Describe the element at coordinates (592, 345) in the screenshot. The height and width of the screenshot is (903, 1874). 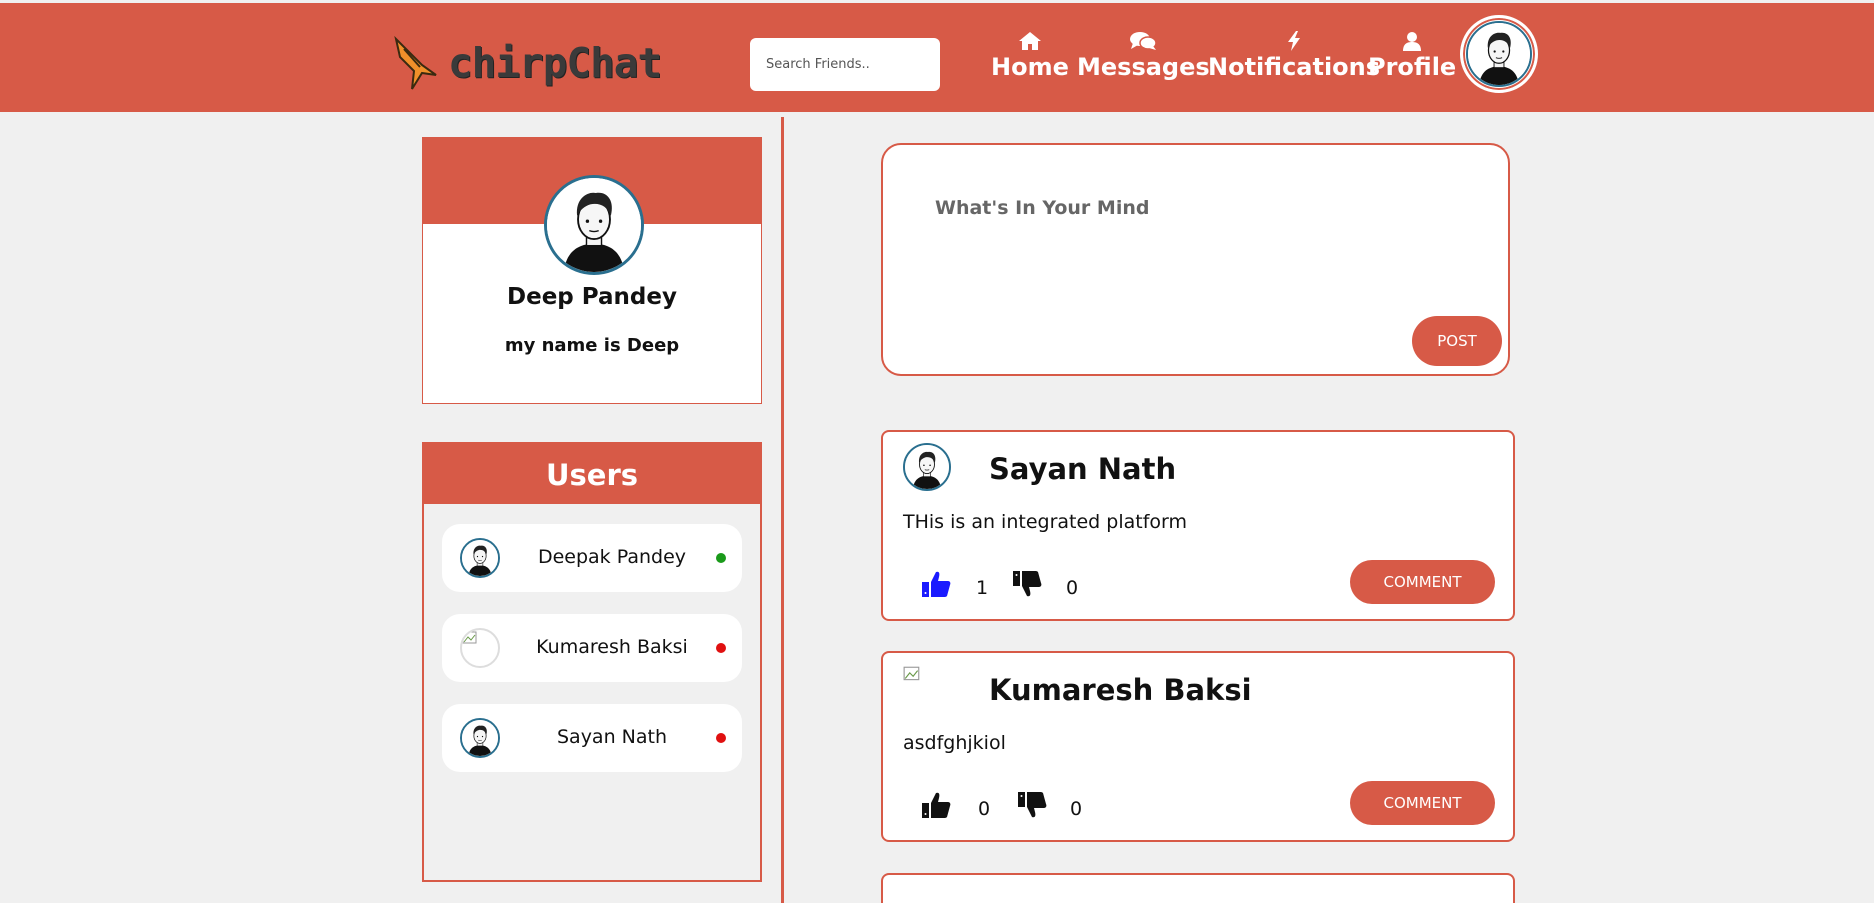
I see `profile-bio: my name is Deep` at that location.